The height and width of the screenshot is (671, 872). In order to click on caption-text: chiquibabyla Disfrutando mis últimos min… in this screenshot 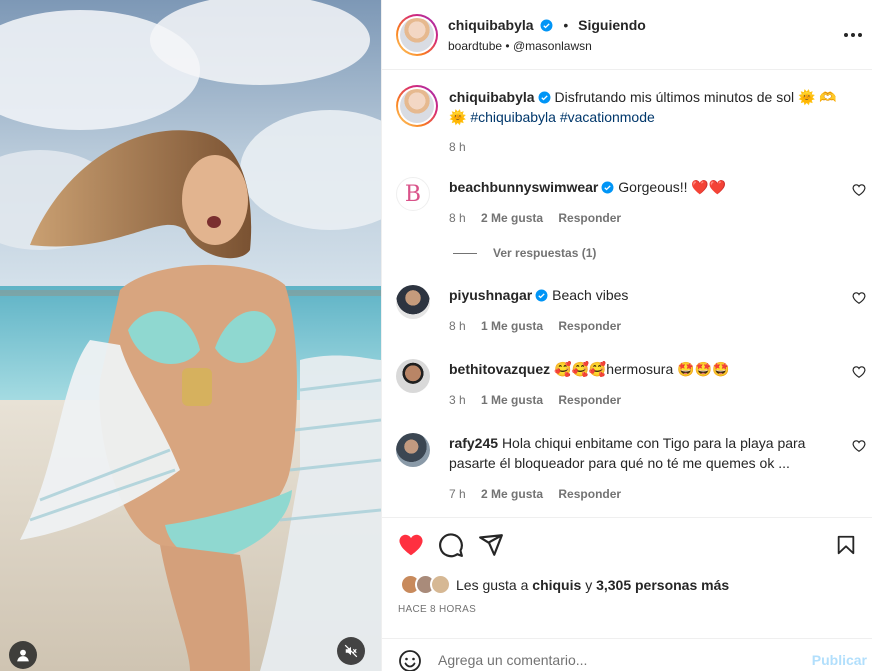, I will do `click(649, 107)`.